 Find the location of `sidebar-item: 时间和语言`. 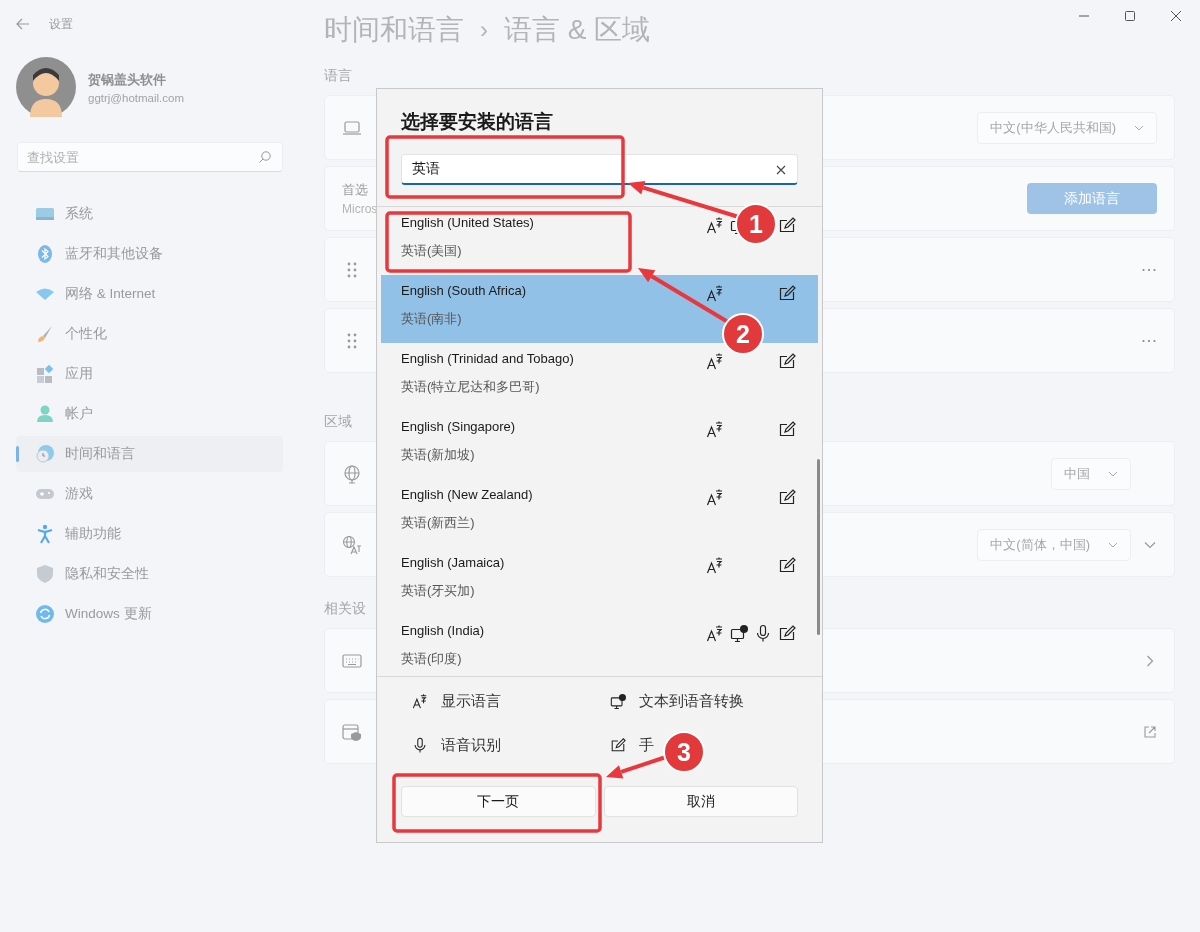

sidebar-item: 时间和语言 is located at coordinates (149, 454).